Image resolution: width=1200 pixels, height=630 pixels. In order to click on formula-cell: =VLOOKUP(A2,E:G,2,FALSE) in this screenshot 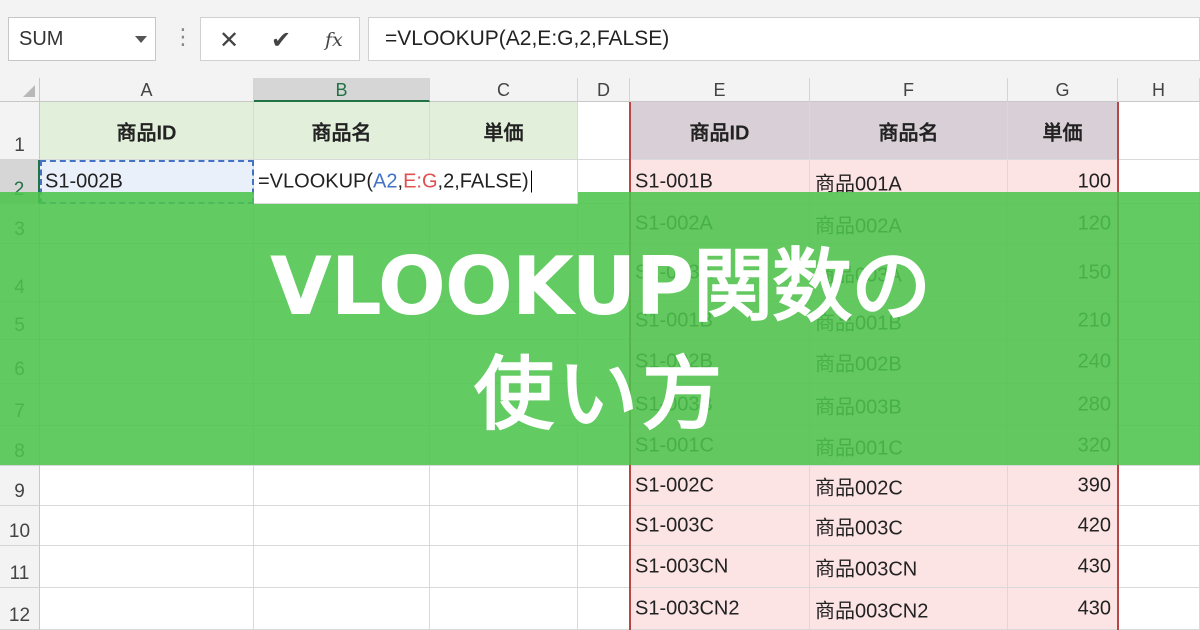, I will do `click(416, 182)`.